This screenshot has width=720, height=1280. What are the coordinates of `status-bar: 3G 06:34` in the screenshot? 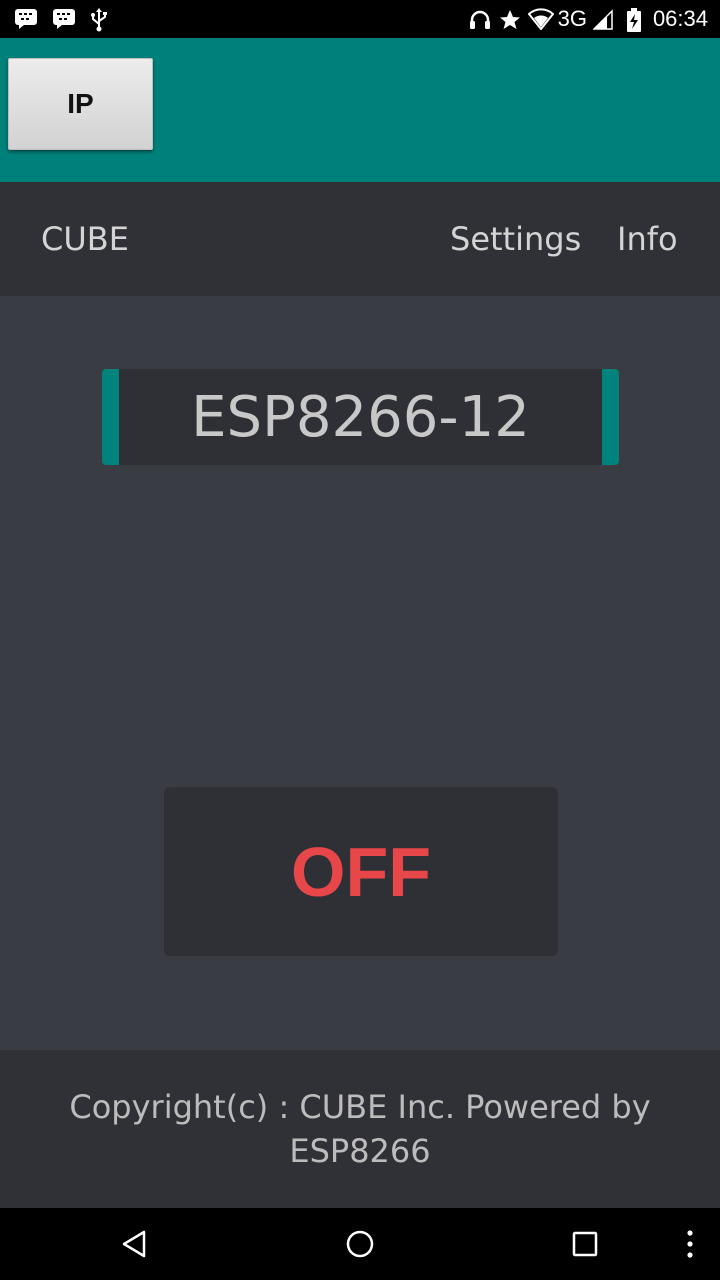 It's located at (360, 19).